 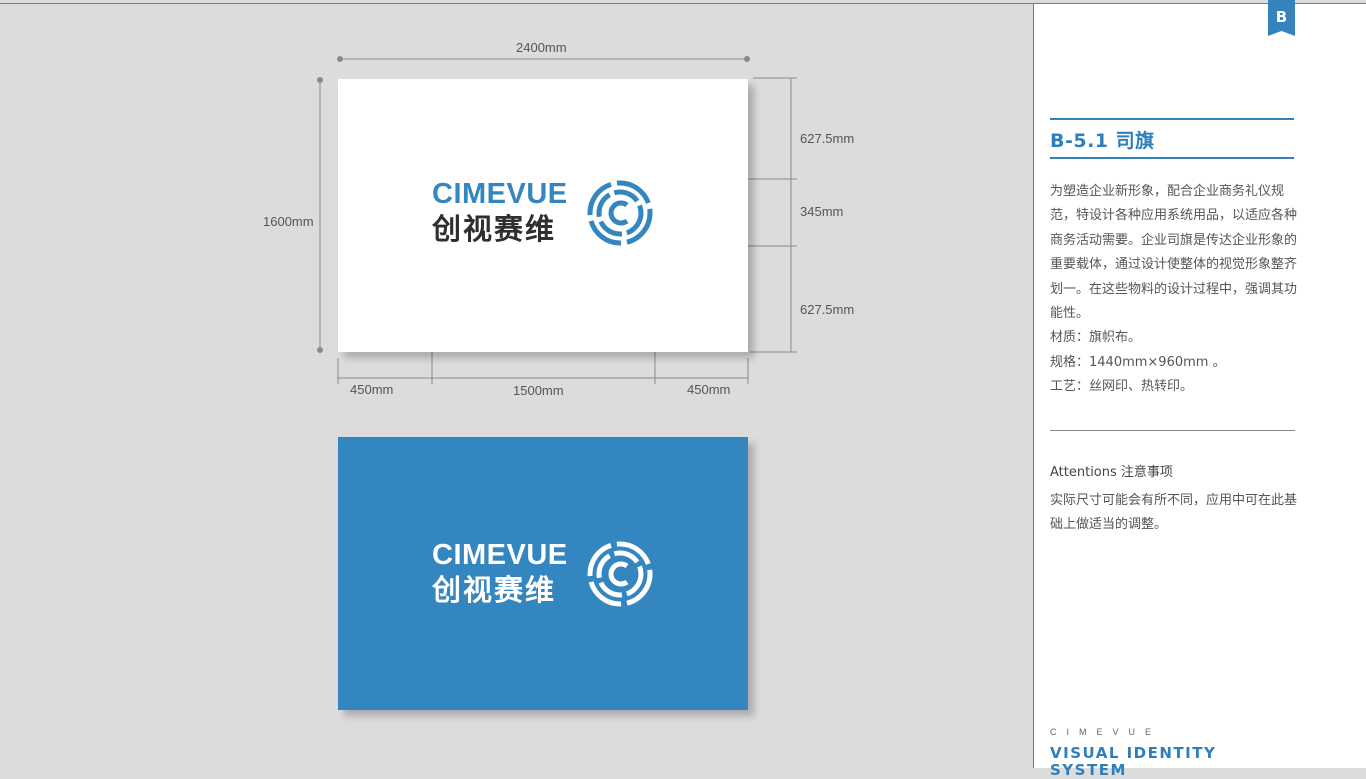 I want to click on dim-bottom-margin: 627.5mm, so click(x=827, y=309).